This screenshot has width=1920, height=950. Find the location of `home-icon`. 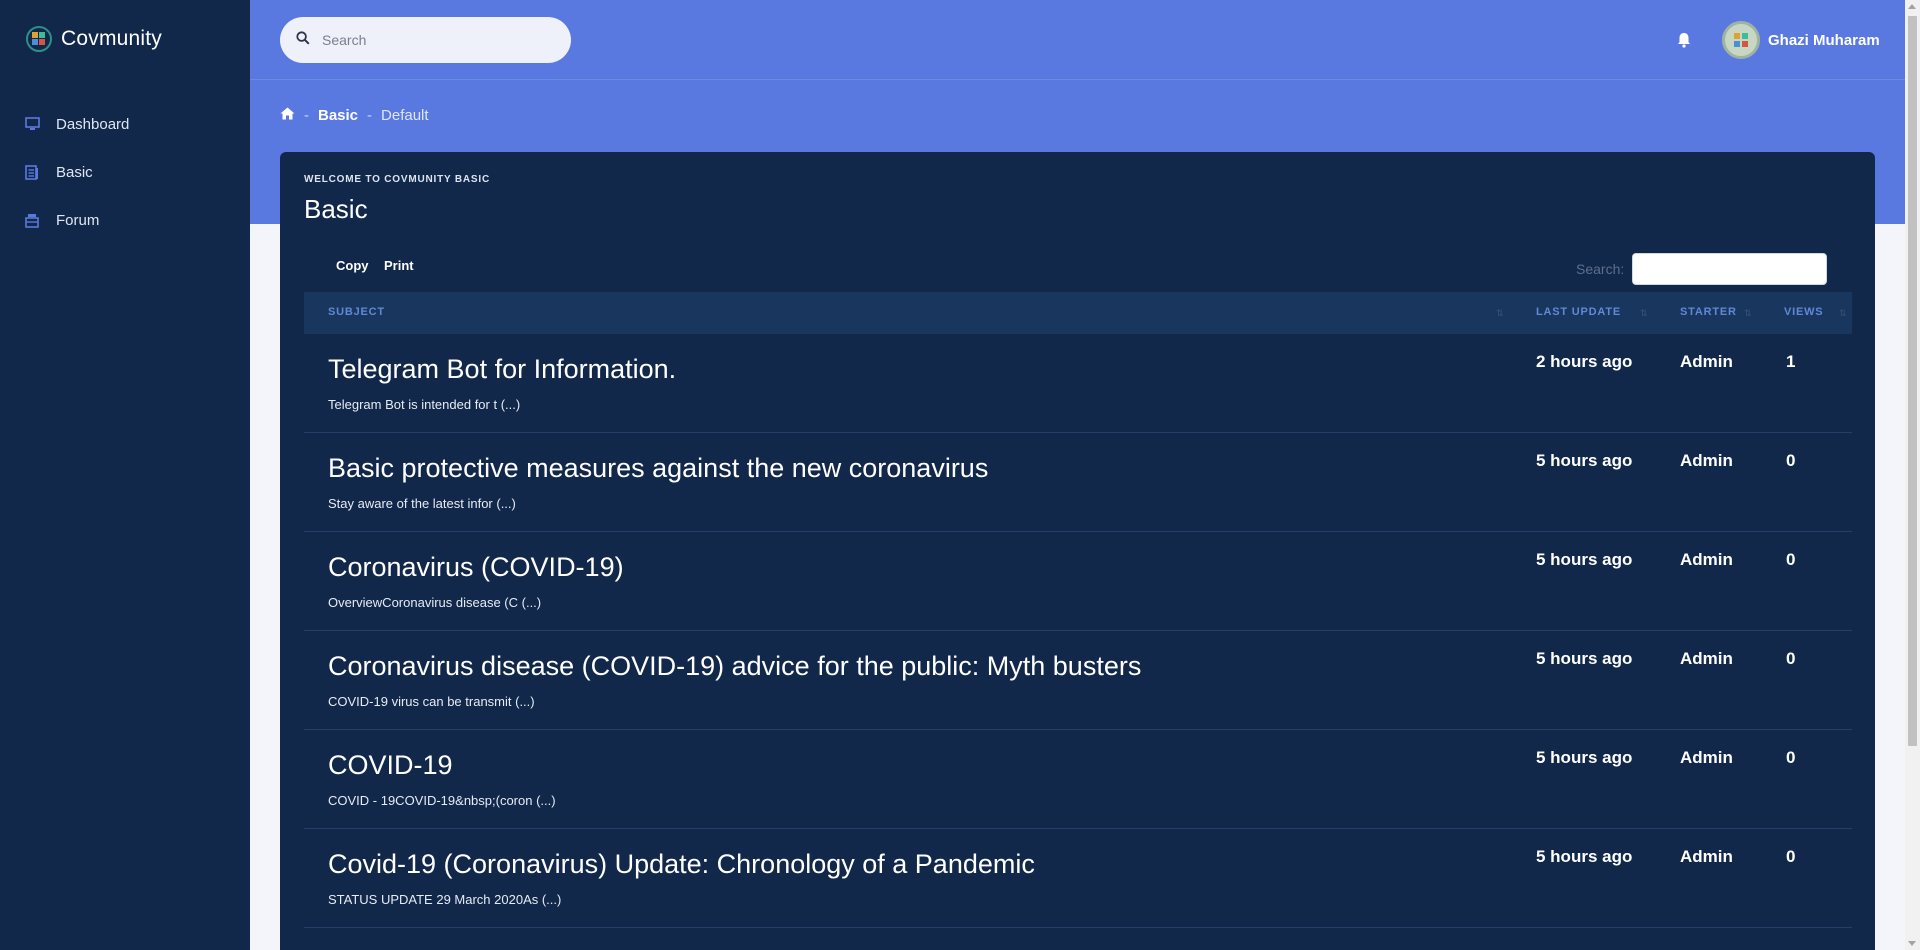

home-icon is located at coordinates (287, 115).